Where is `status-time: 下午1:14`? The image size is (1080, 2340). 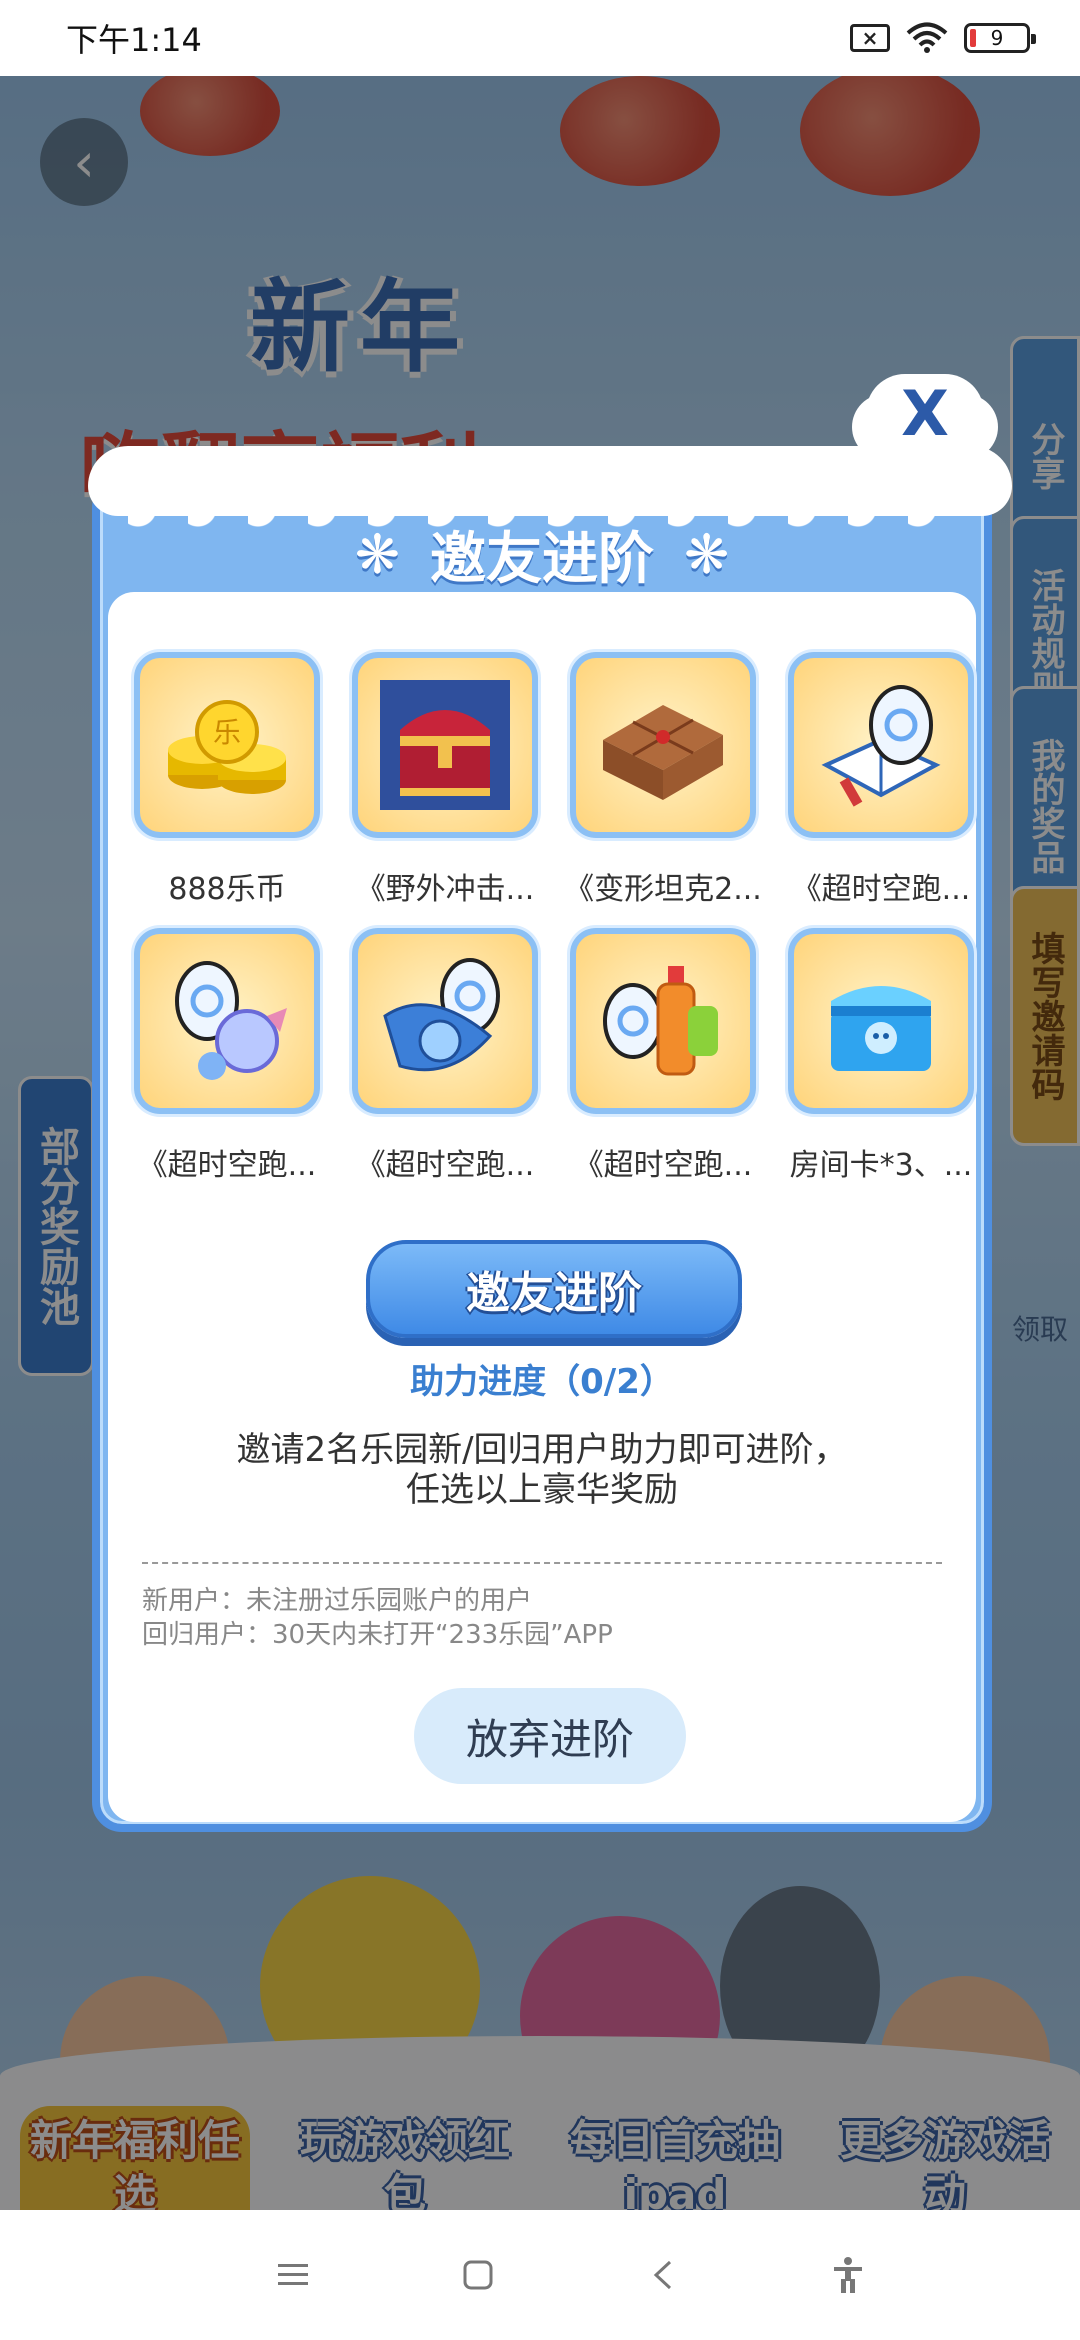 status-time: 下午1:14 is located at coordinates (134, 40).